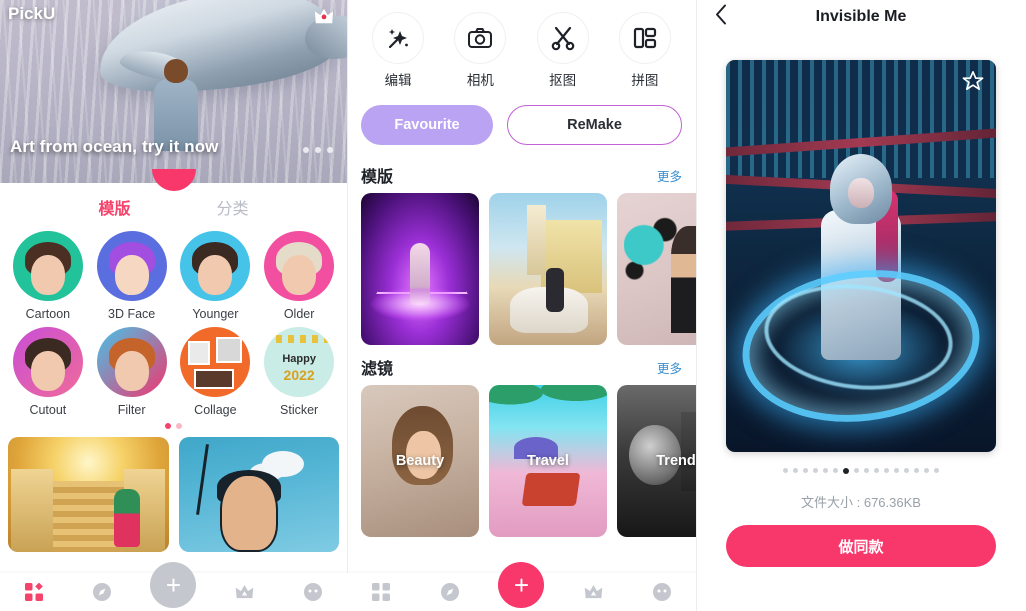  Describe the element at coordinates (521, 46) in the screenshot. I see `tool-row: 编辑 相机 抠图 拼图` at that location.